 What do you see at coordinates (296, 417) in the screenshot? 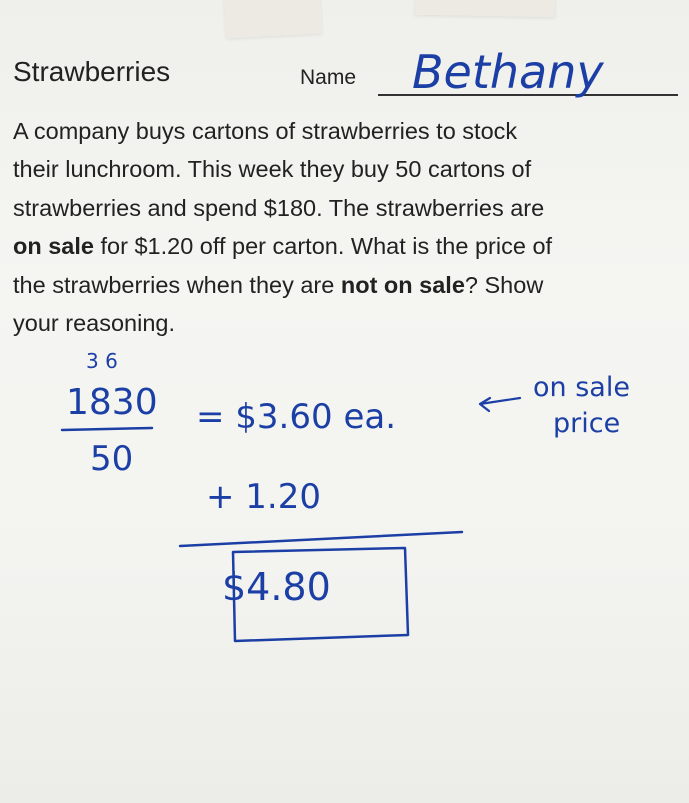
I see `per-carton-result: = $3.60 ea.` at bounding box center [296, 417].